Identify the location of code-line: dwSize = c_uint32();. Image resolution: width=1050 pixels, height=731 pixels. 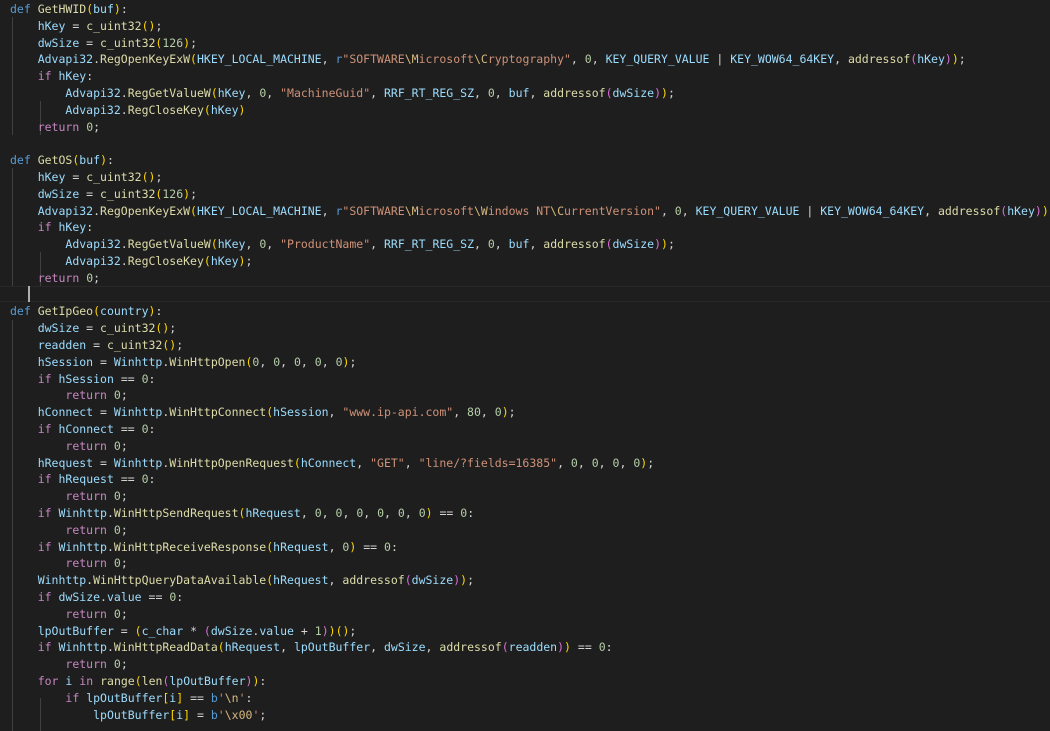
(93, 328).